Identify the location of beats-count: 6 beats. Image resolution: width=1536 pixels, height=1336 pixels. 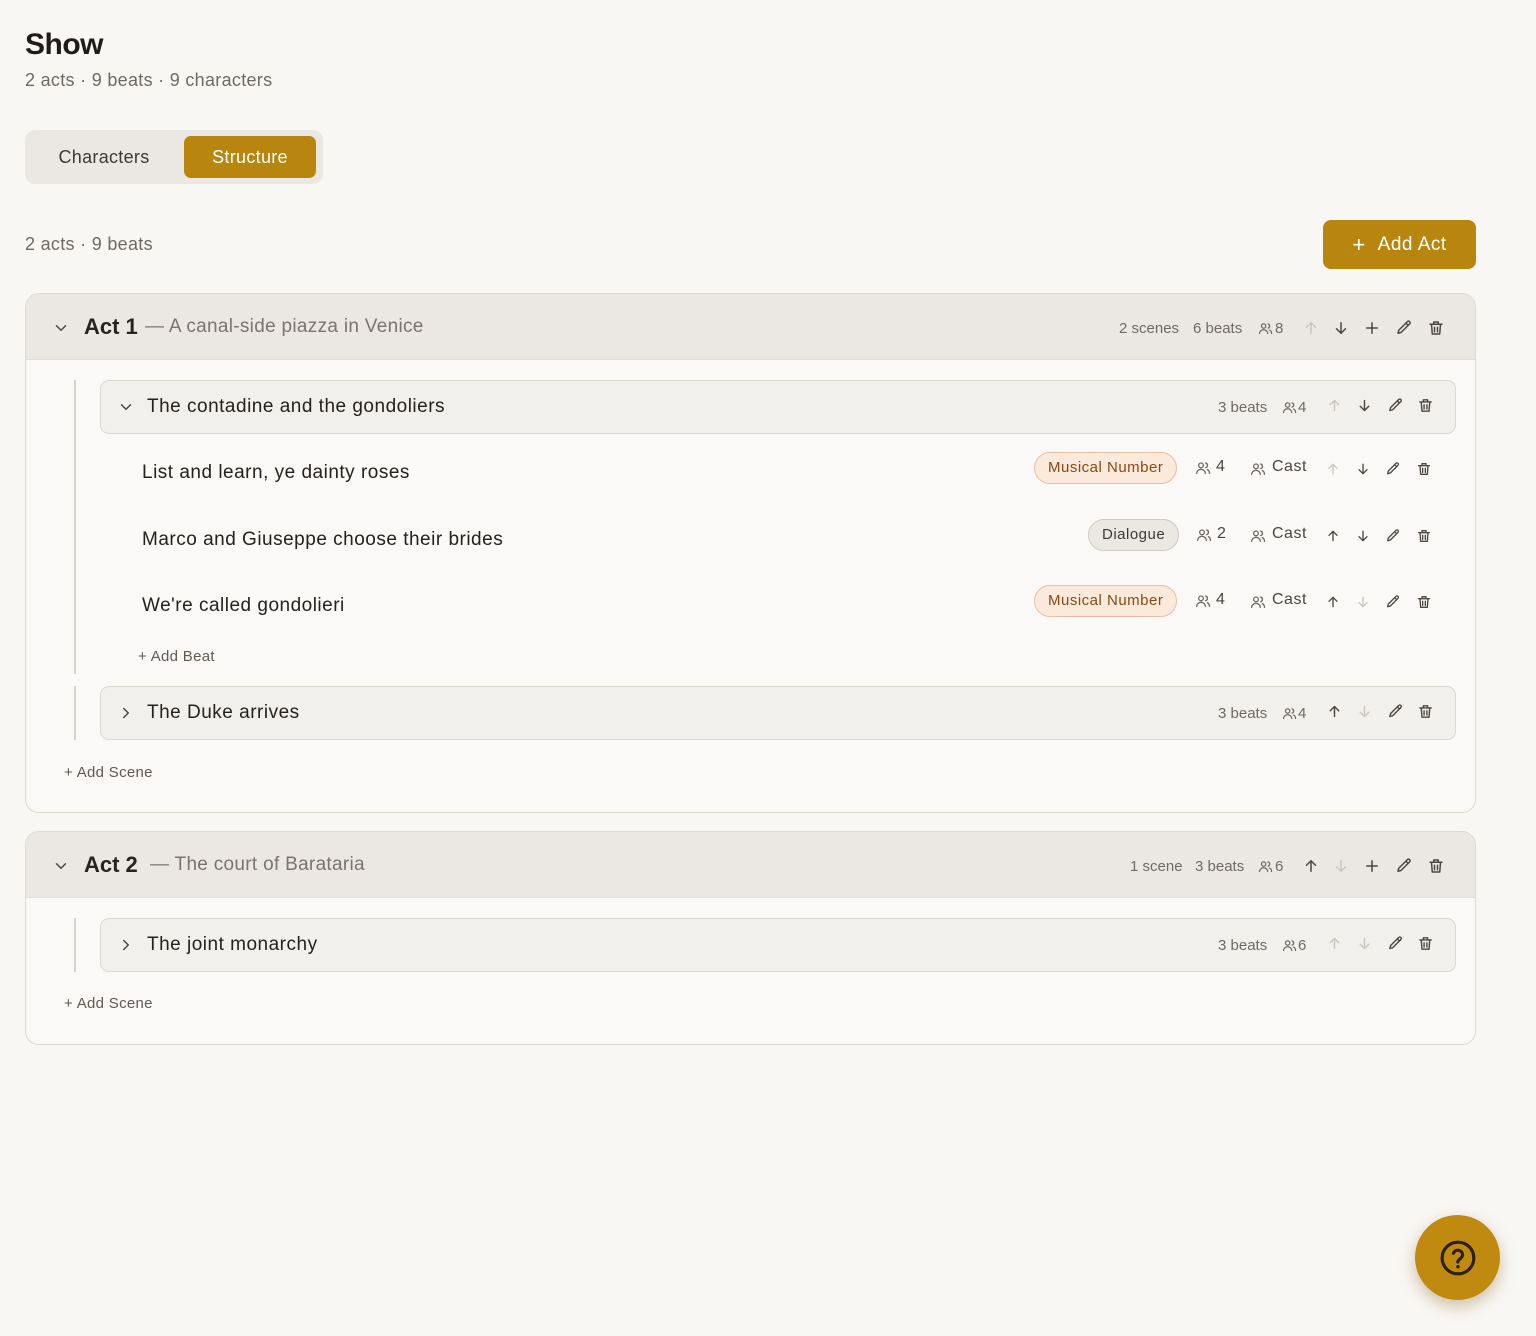
(1218, 328).